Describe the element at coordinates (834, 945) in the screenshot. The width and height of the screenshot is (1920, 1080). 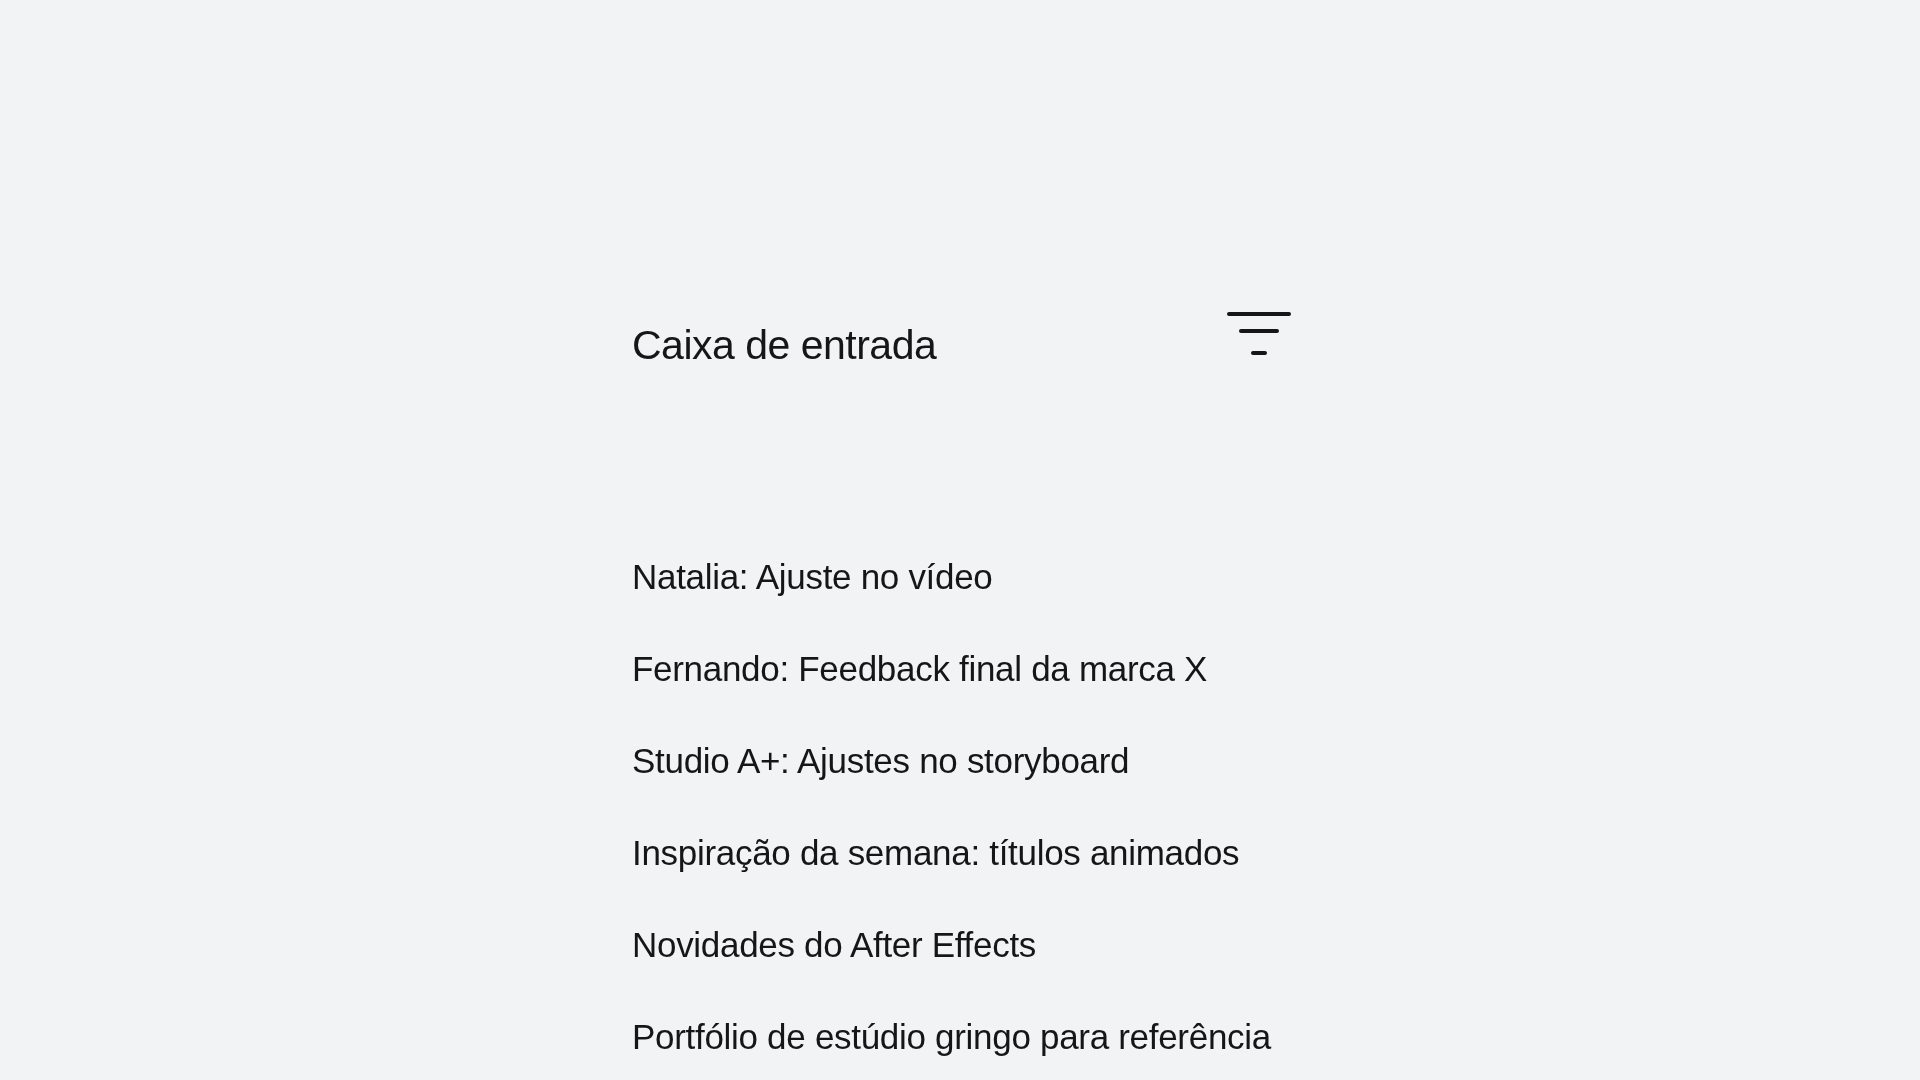
I see `message-item: Novidades do After Effects` at that location.